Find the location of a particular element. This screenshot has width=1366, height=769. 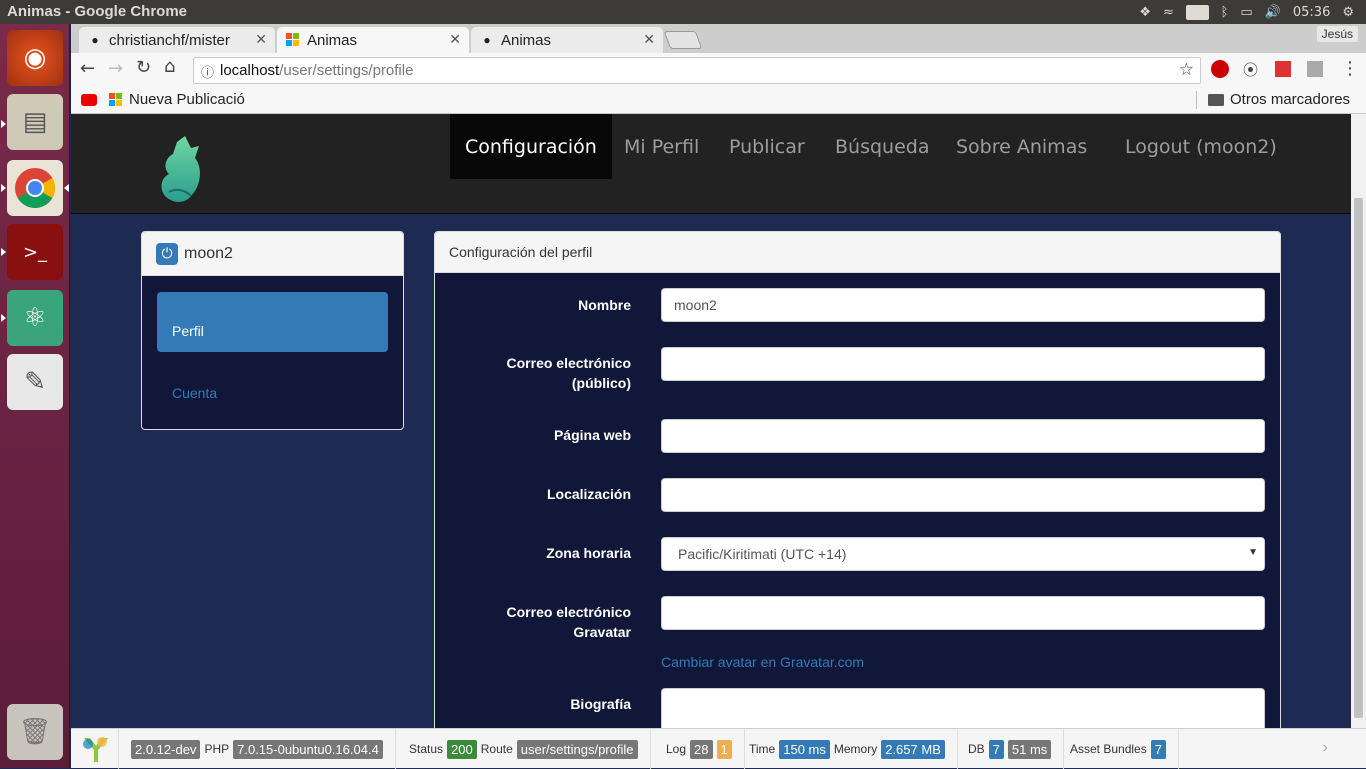

debug-request-block: Status 200 Route user/settings/profile is located at coordinates (526, 749).